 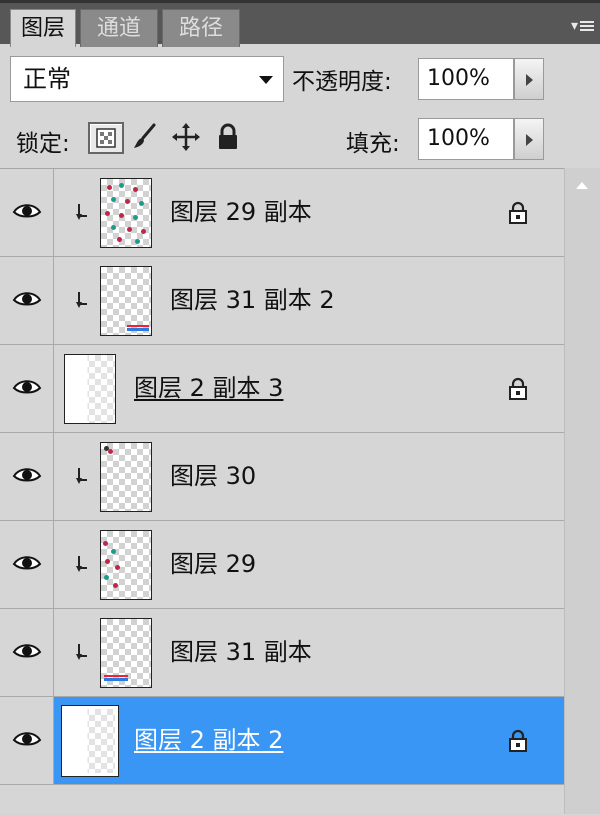 I want to click on opacity-label: 不透明度:, so click(x=342, y=82).